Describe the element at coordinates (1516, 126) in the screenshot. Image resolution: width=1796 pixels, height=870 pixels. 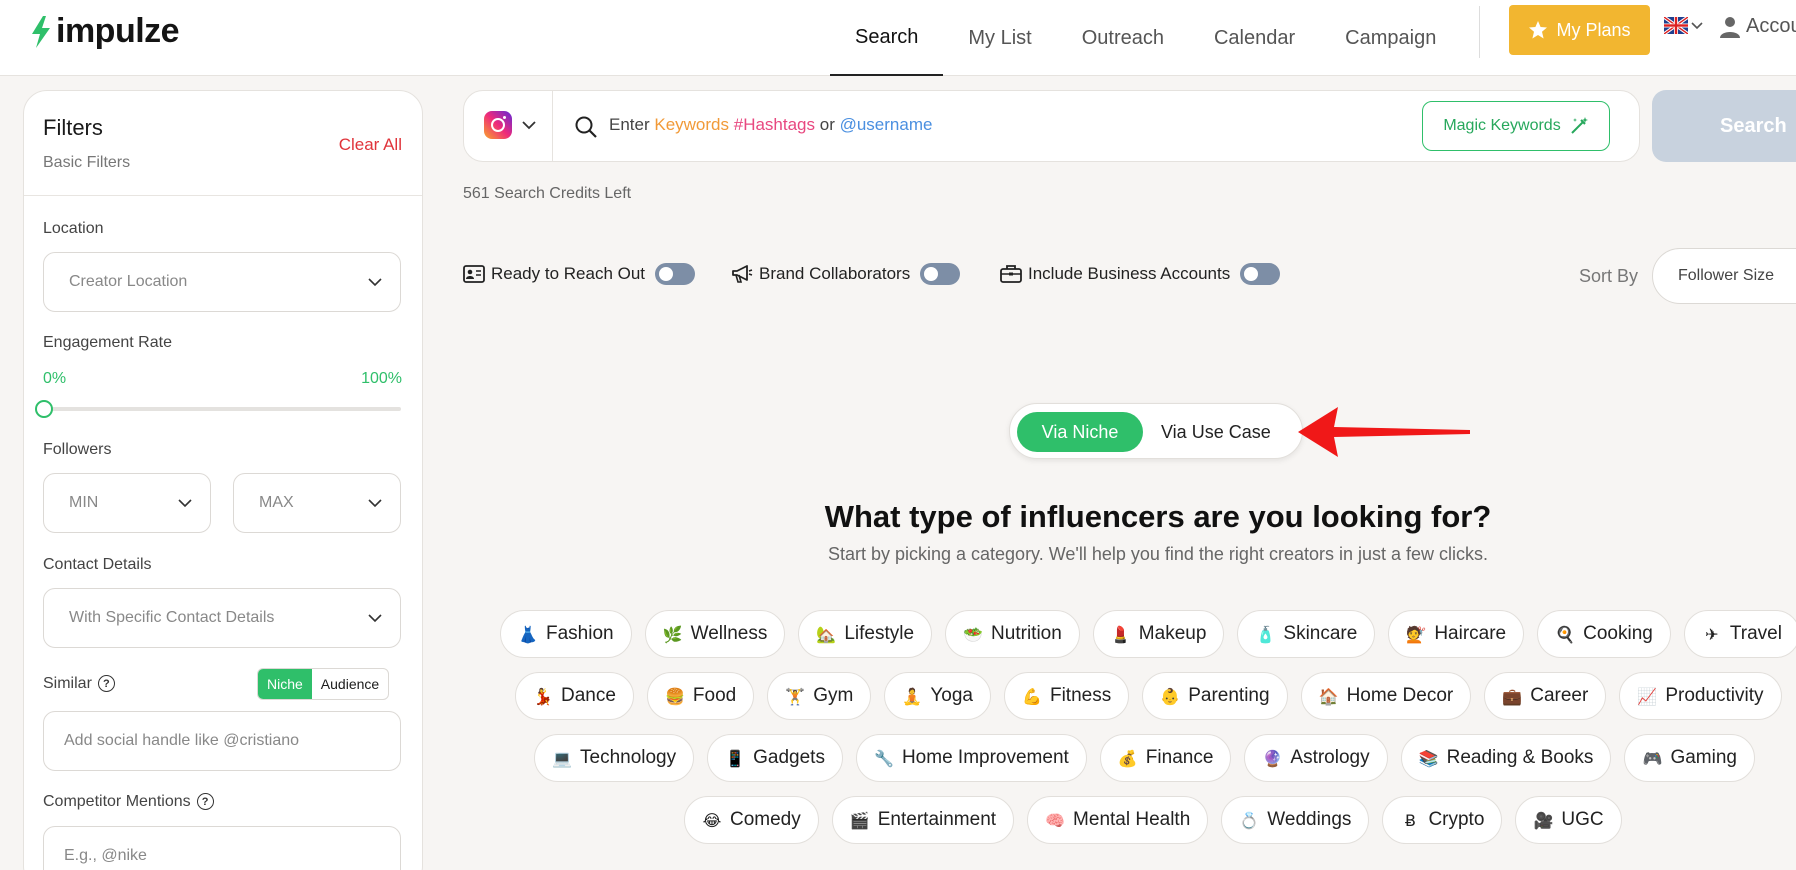
I see `magic-keywords-button: Magic Keywords` at that location.